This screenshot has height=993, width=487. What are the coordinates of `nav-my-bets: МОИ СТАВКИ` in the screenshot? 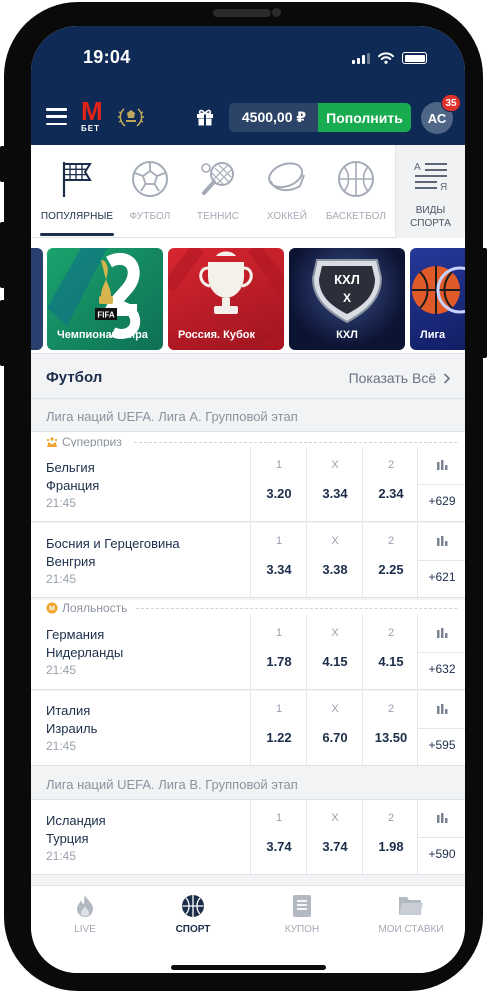 It's located at (411, 922).